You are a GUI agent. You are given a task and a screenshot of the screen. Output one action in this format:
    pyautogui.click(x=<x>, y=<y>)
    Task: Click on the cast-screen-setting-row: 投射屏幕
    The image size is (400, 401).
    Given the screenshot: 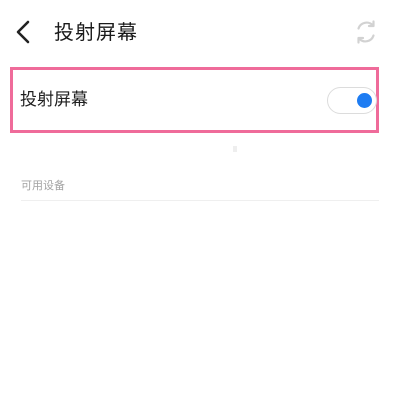 What is the action you would take?
    pyautogui.click(x=195, y=100)
    